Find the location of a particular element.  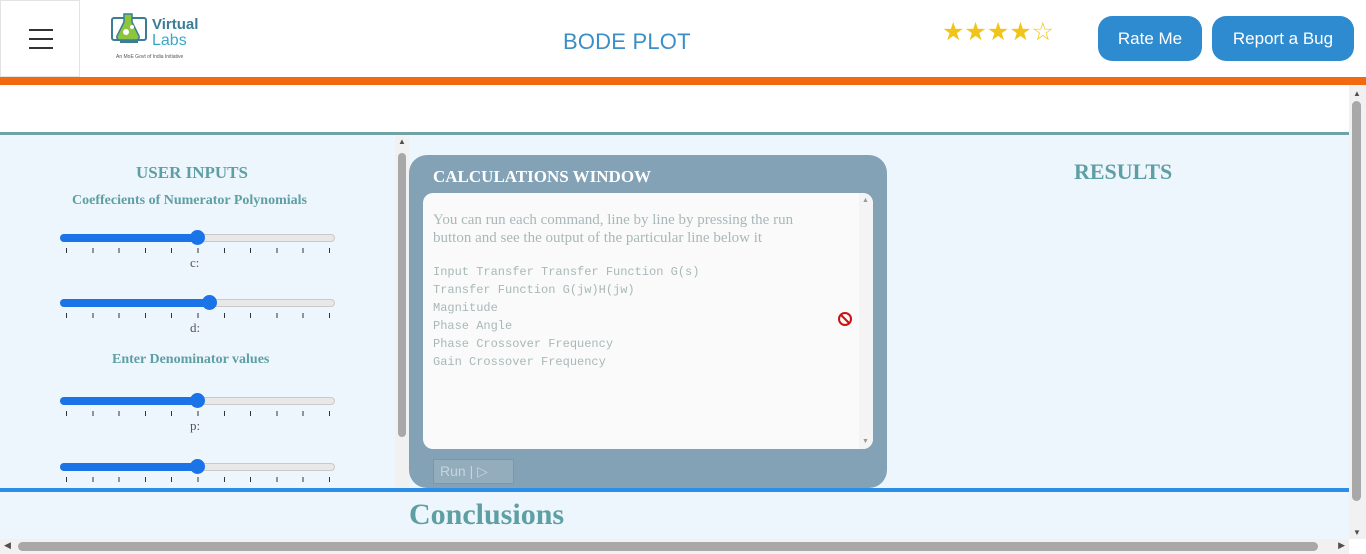

calculation-step: Gain Crossover Frequency is located at coordinates (519, 362).